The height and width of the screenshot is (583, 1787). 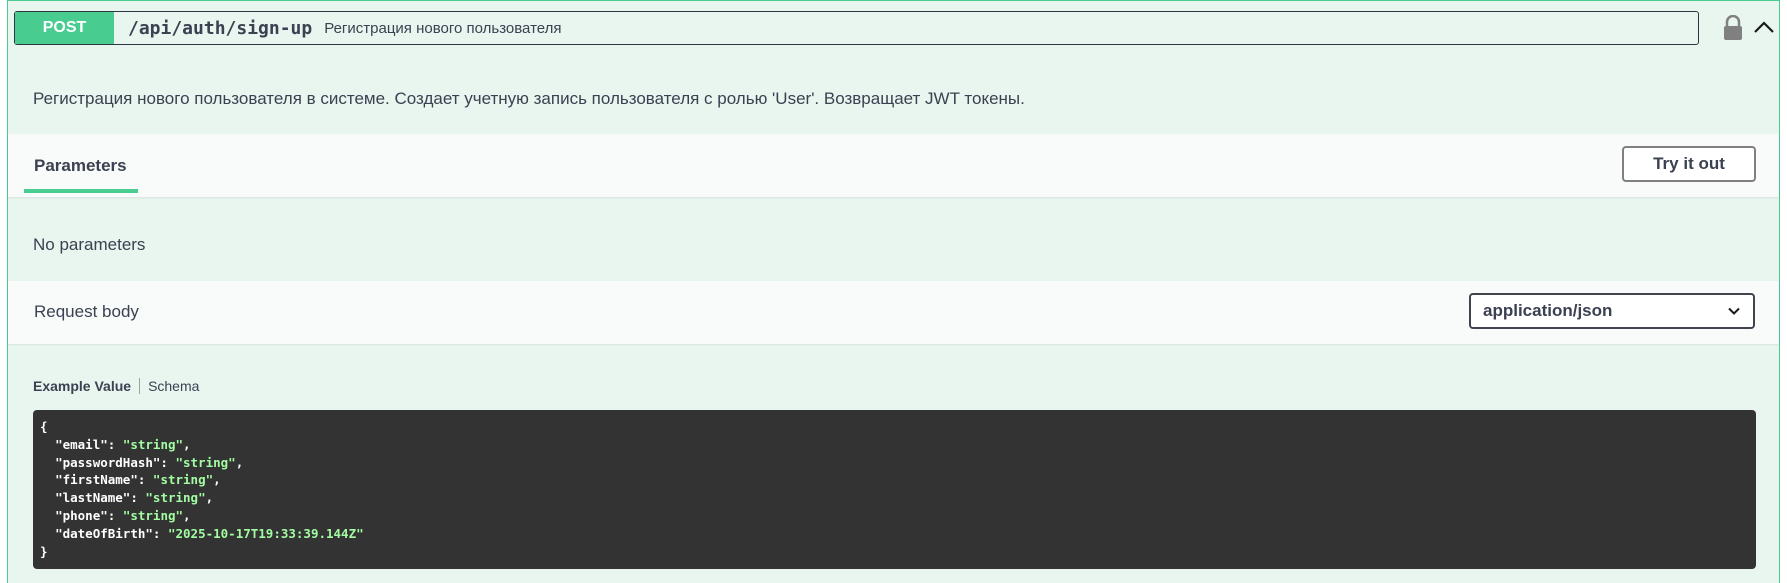 I want to click on no-parameters-text: No parameters, so click(x=89, y=244).